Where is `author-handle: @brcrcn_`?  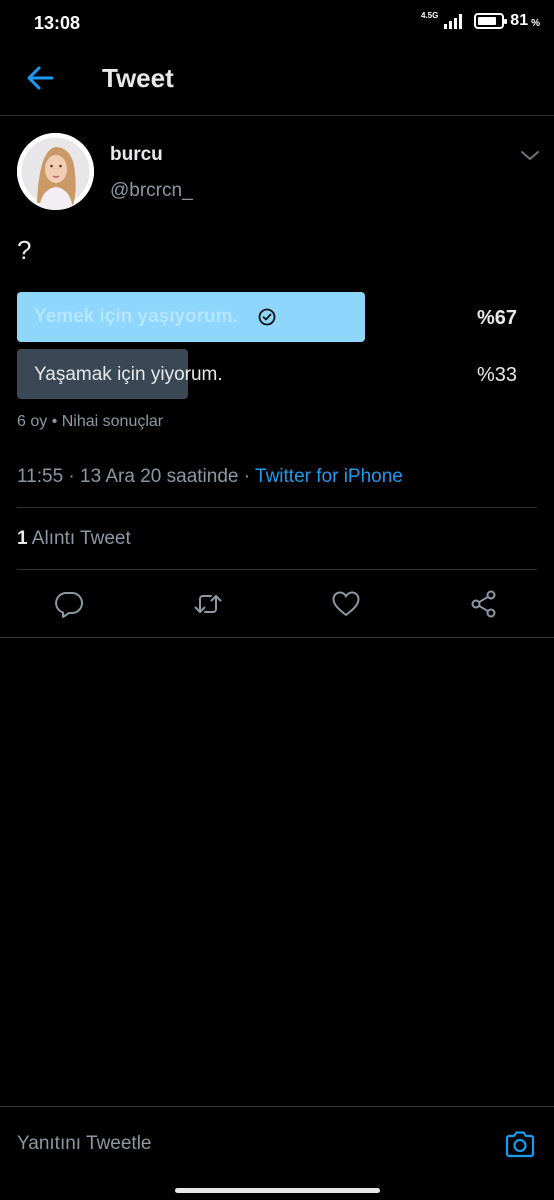
author-handle: @brcrcn_ is located at coordinates (151, 191).